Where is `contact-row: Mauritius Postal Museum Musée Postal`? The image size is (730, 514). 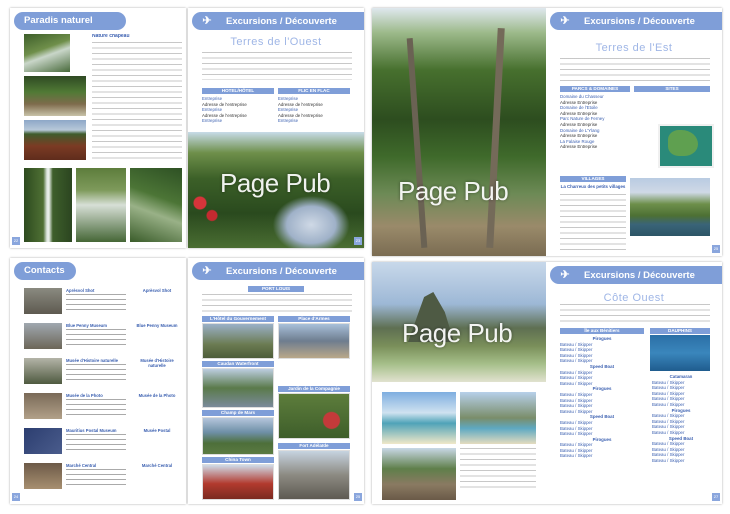 contact-row: Mauritius Postal Museum Musée Postal is located at coordinates (103, 443).